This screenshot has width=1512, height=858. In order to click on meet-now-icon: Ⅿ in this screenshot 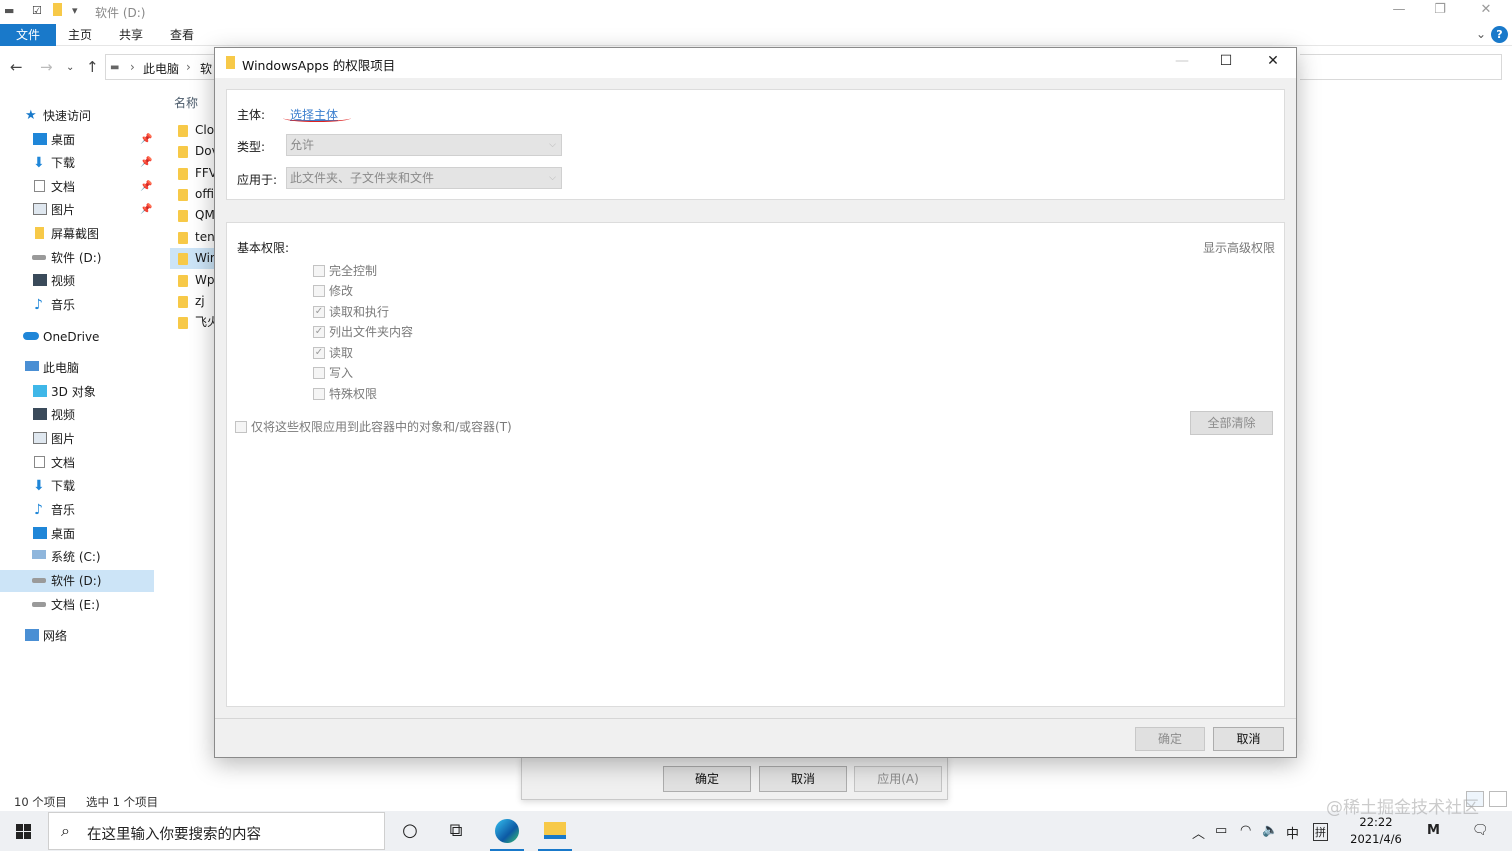, I will do `click(1433, 830)`.